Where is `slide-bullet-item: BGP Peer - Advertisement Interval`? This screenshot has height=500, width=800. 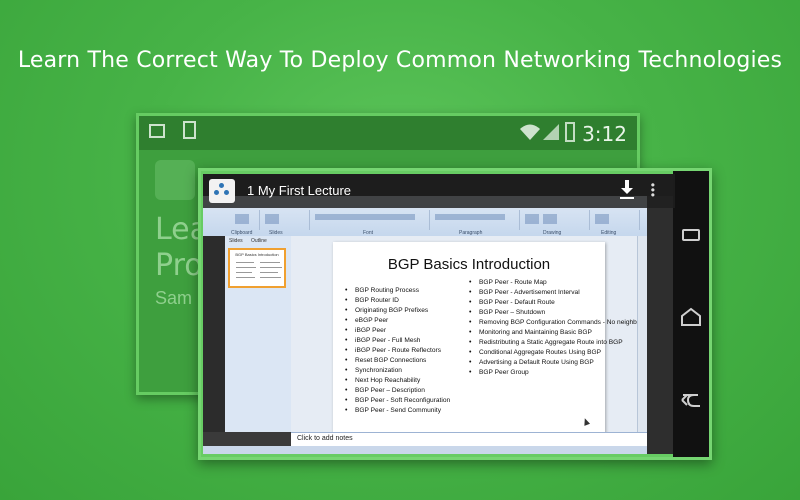
slide-bullet-item: BGP Peer - Advertisement Interval is located at coordinates (535, 293).